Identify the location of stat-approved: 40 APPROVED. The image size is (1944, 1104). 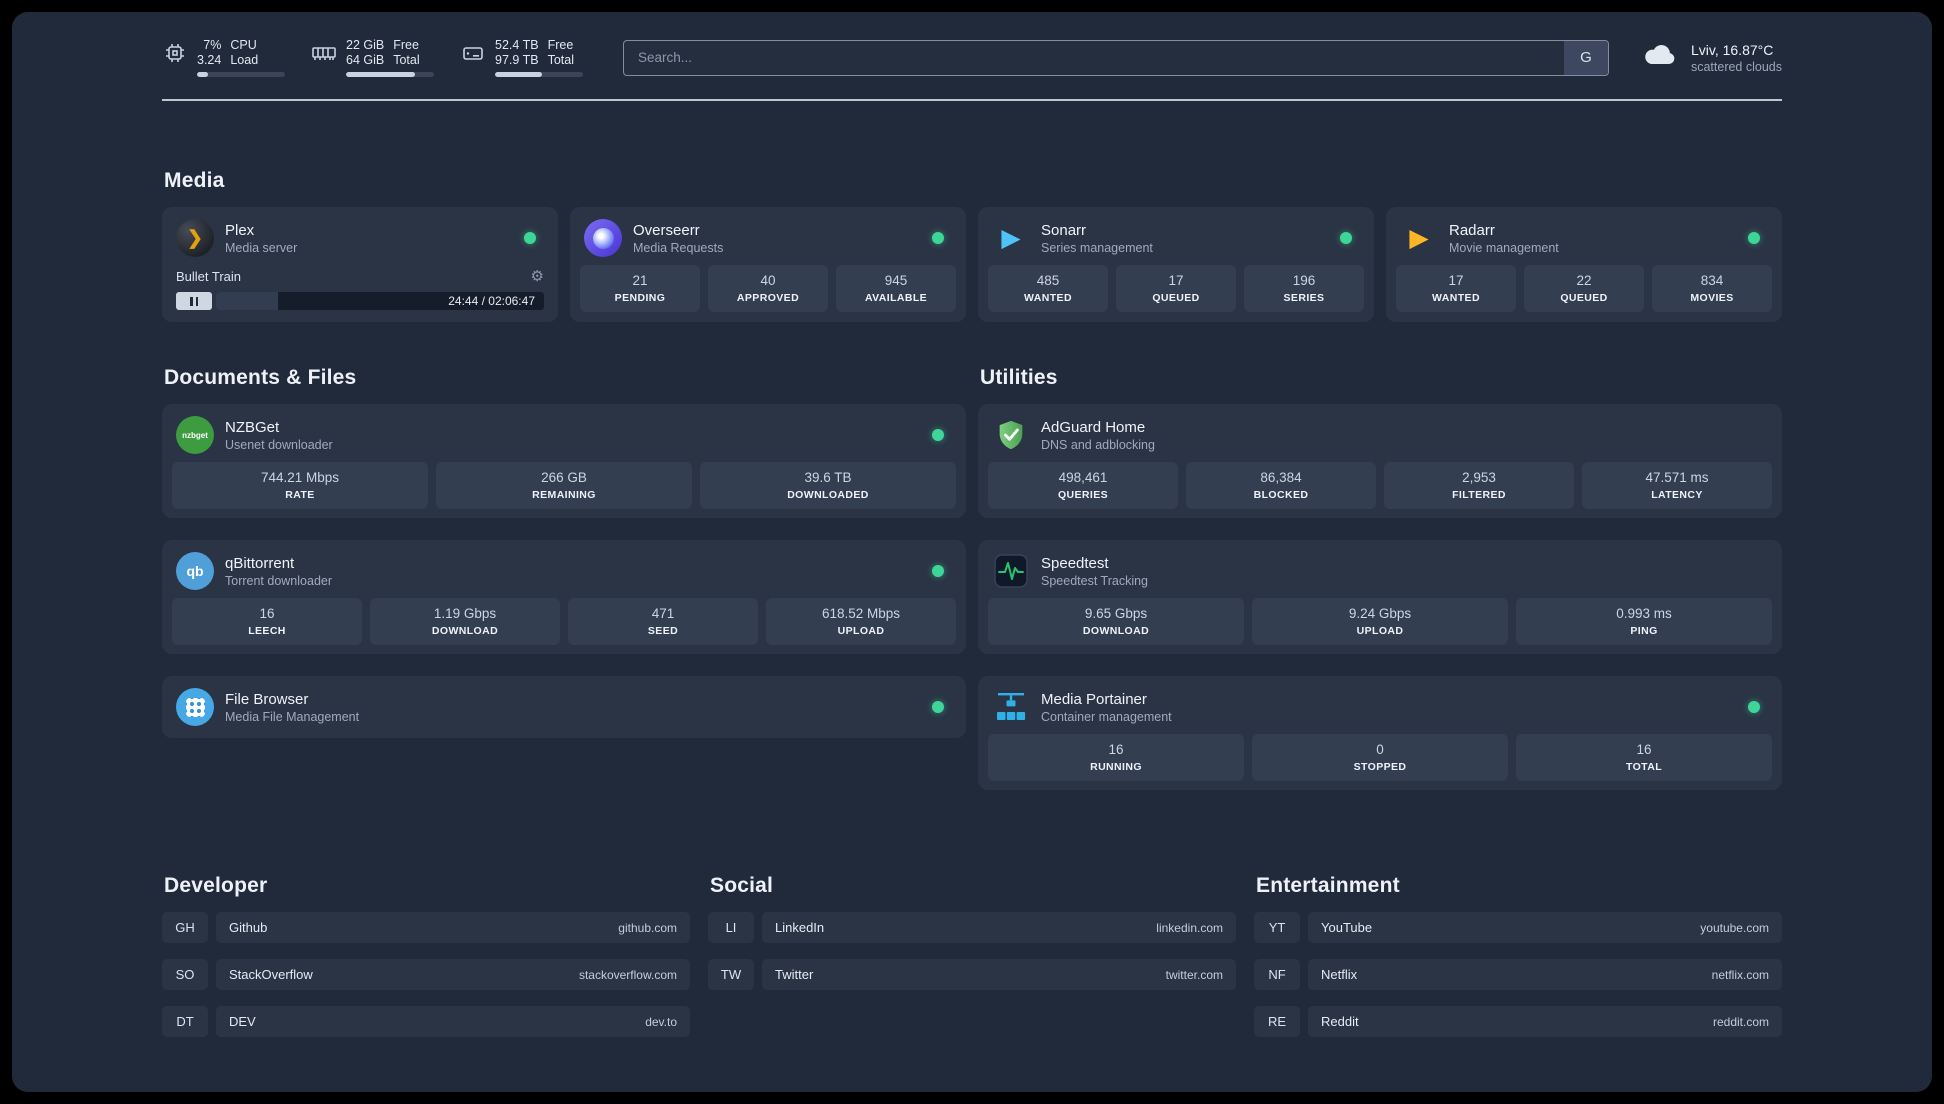
(768, 288).